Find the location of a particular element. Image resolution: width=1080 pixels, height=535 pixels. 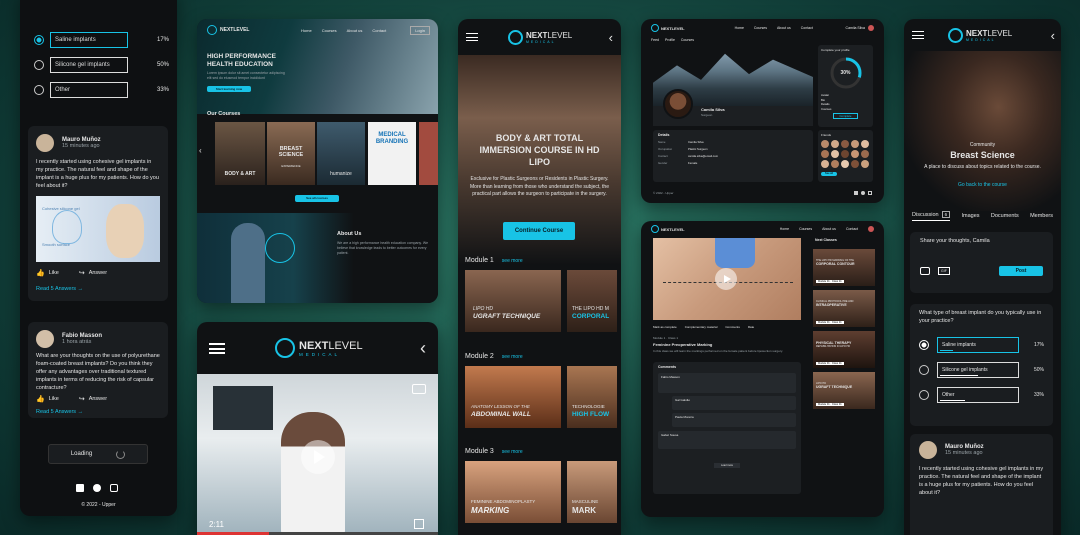

comment-author: Fabio Masson is located at coordinates (670, 377).